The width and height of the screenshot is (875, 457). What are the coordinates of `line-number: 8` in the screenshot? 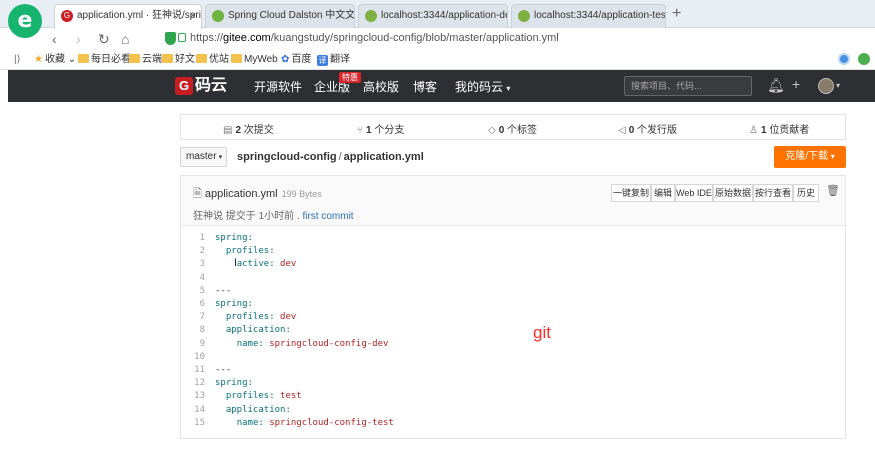 It's located at (193, 330).